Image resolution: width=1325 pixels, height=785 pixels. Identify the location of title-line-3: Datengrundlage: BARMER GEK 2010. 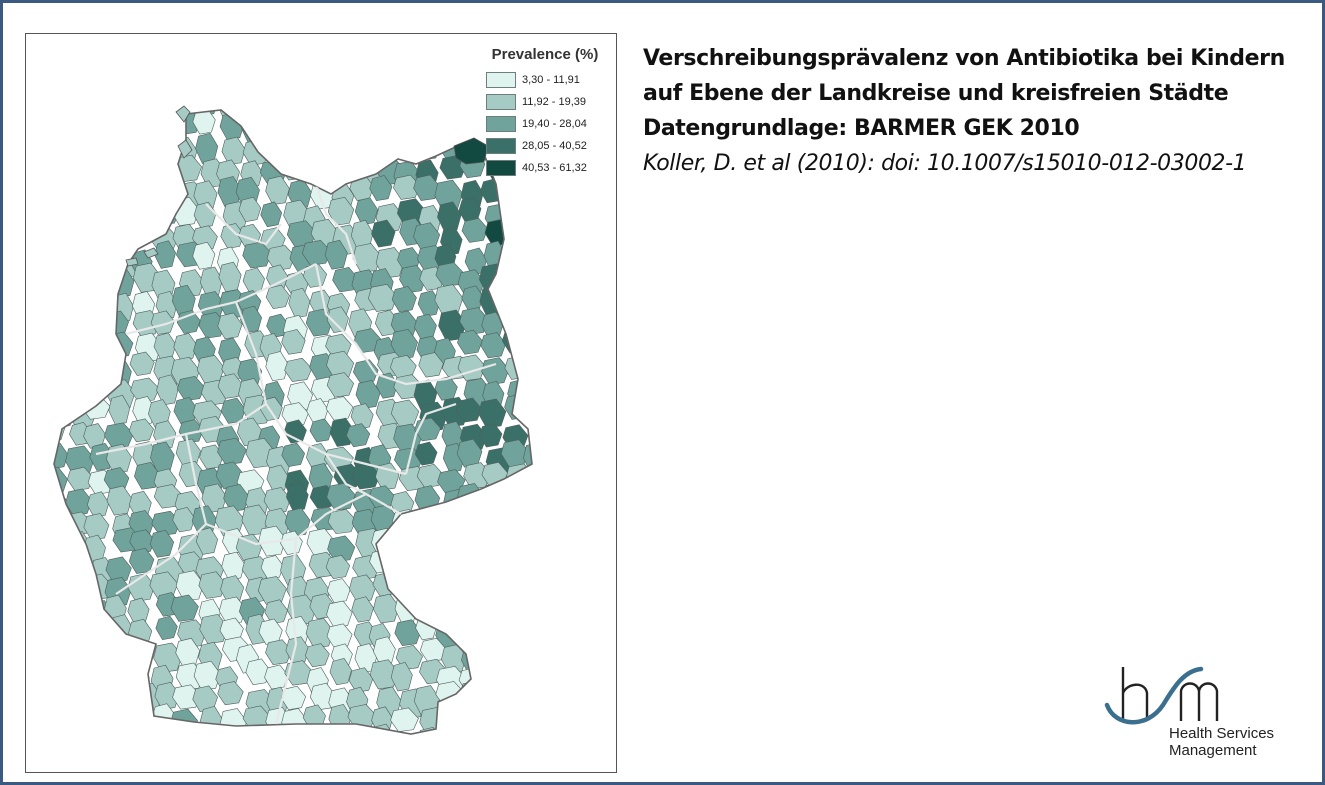
(861, 128).